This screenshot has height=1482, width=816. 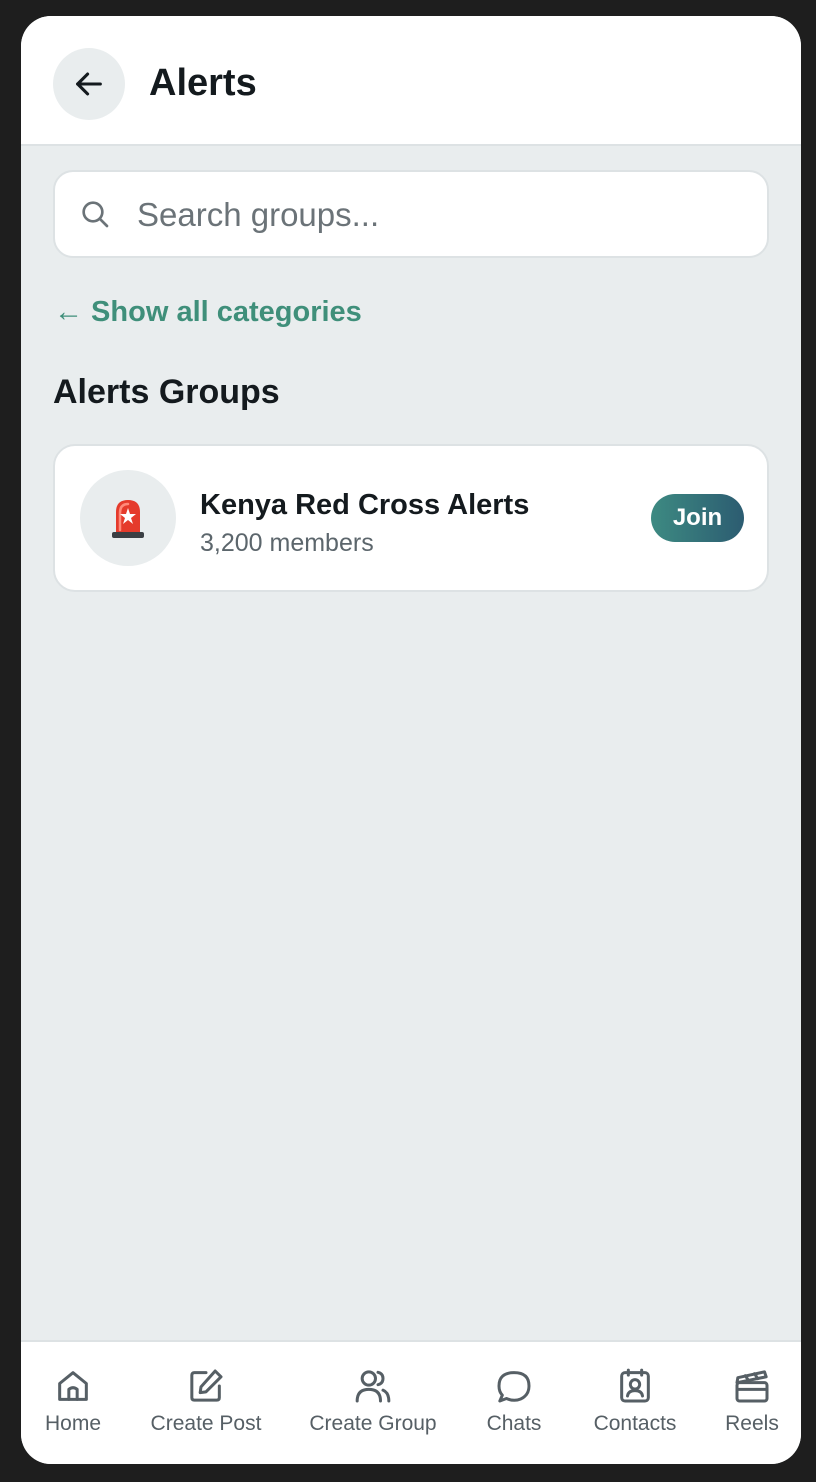 I want to click on show-all-categories-link: ← Show all categories, so click(x=208, y=312).